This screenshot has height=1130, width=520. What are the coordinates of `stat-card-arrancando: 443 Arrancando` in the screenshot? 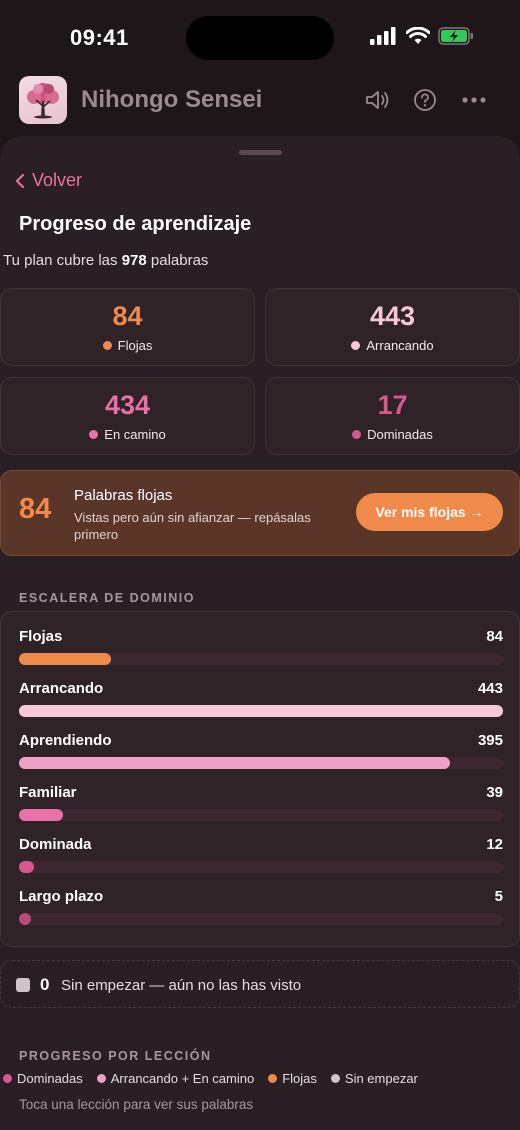 It's located at (392, 327).